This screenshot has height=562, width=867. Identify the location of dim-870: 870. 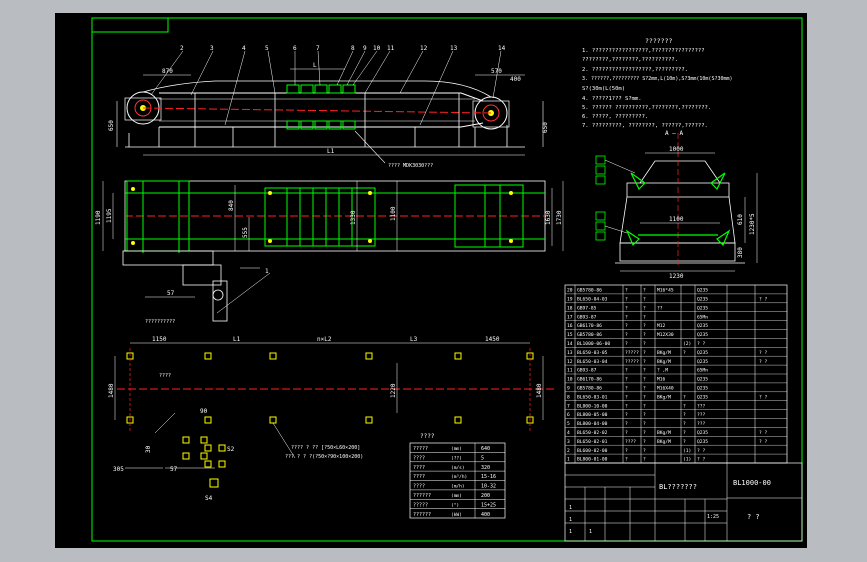
(167, 71).